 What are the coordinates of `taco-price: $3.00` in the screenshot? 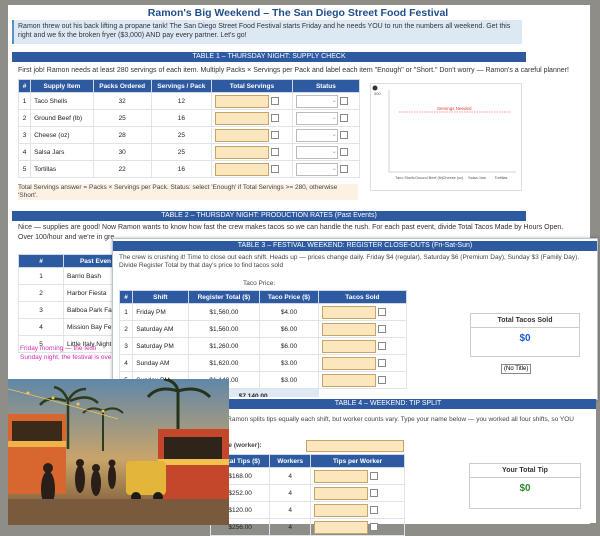 It's located at (289, 380).